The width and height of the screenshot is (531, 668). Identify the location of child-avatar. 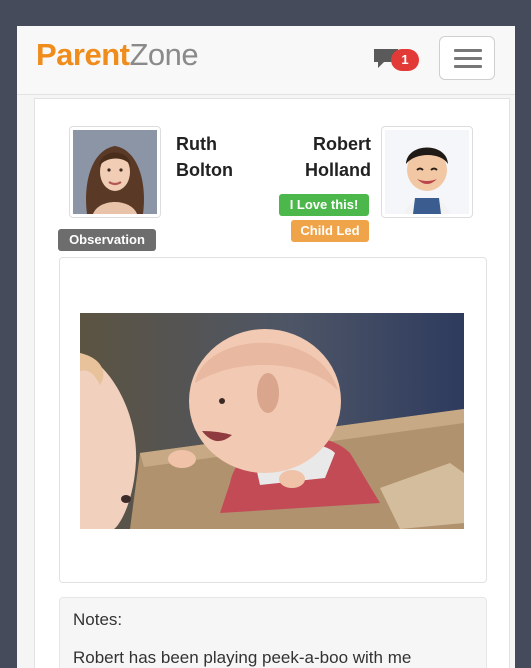
(427, 172).